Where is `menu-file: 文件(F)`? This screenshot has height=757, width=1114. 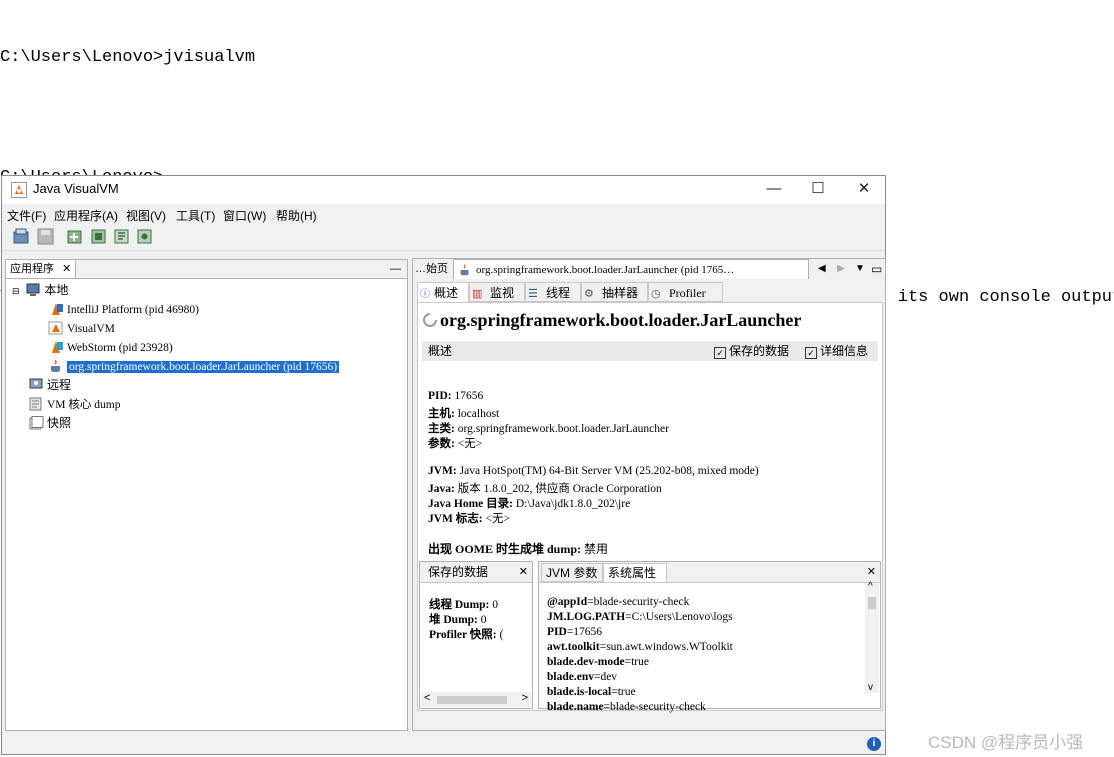
menu-file: 文件(F) is located at coordinates (26, 215).